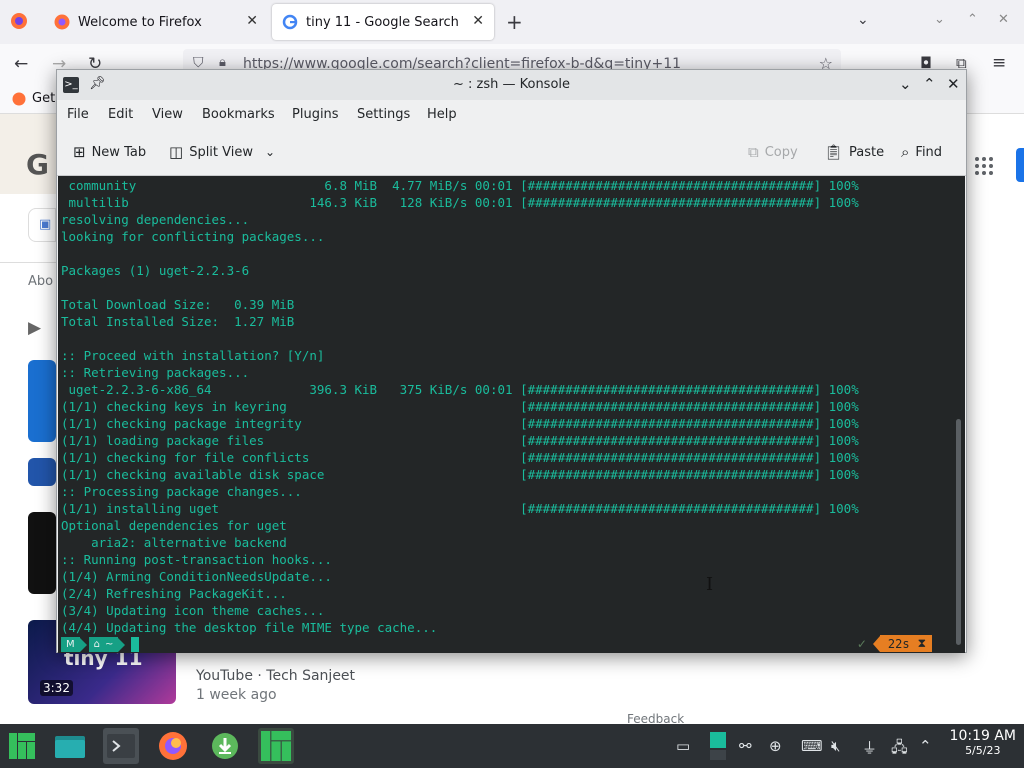 Image resolution: width=1024 pixels, height=768 pixels. What do you see at coordinates (222, 152) in the screenshot?
I see `split-view-button: ◫ Split View ⌄` at bounding box center [222, 152].